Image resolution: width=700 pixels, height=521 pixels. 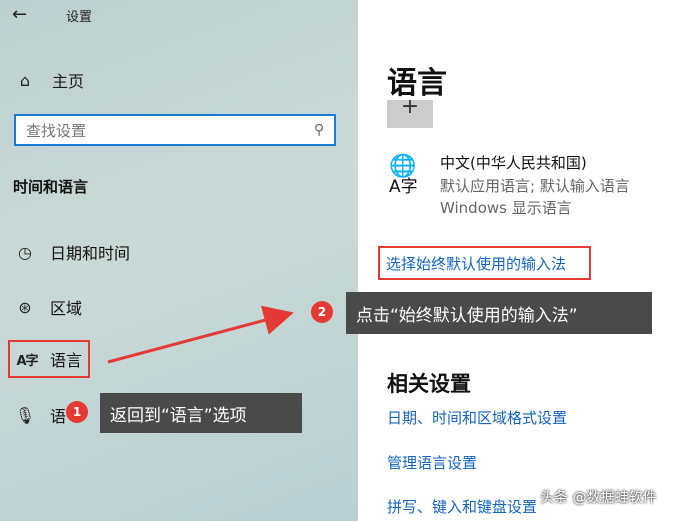 What do you see at coordinates (178, 415) in the screenshot?
I see `annotation-text: 返回到“语言”选项` at bounding box center [178, 415].